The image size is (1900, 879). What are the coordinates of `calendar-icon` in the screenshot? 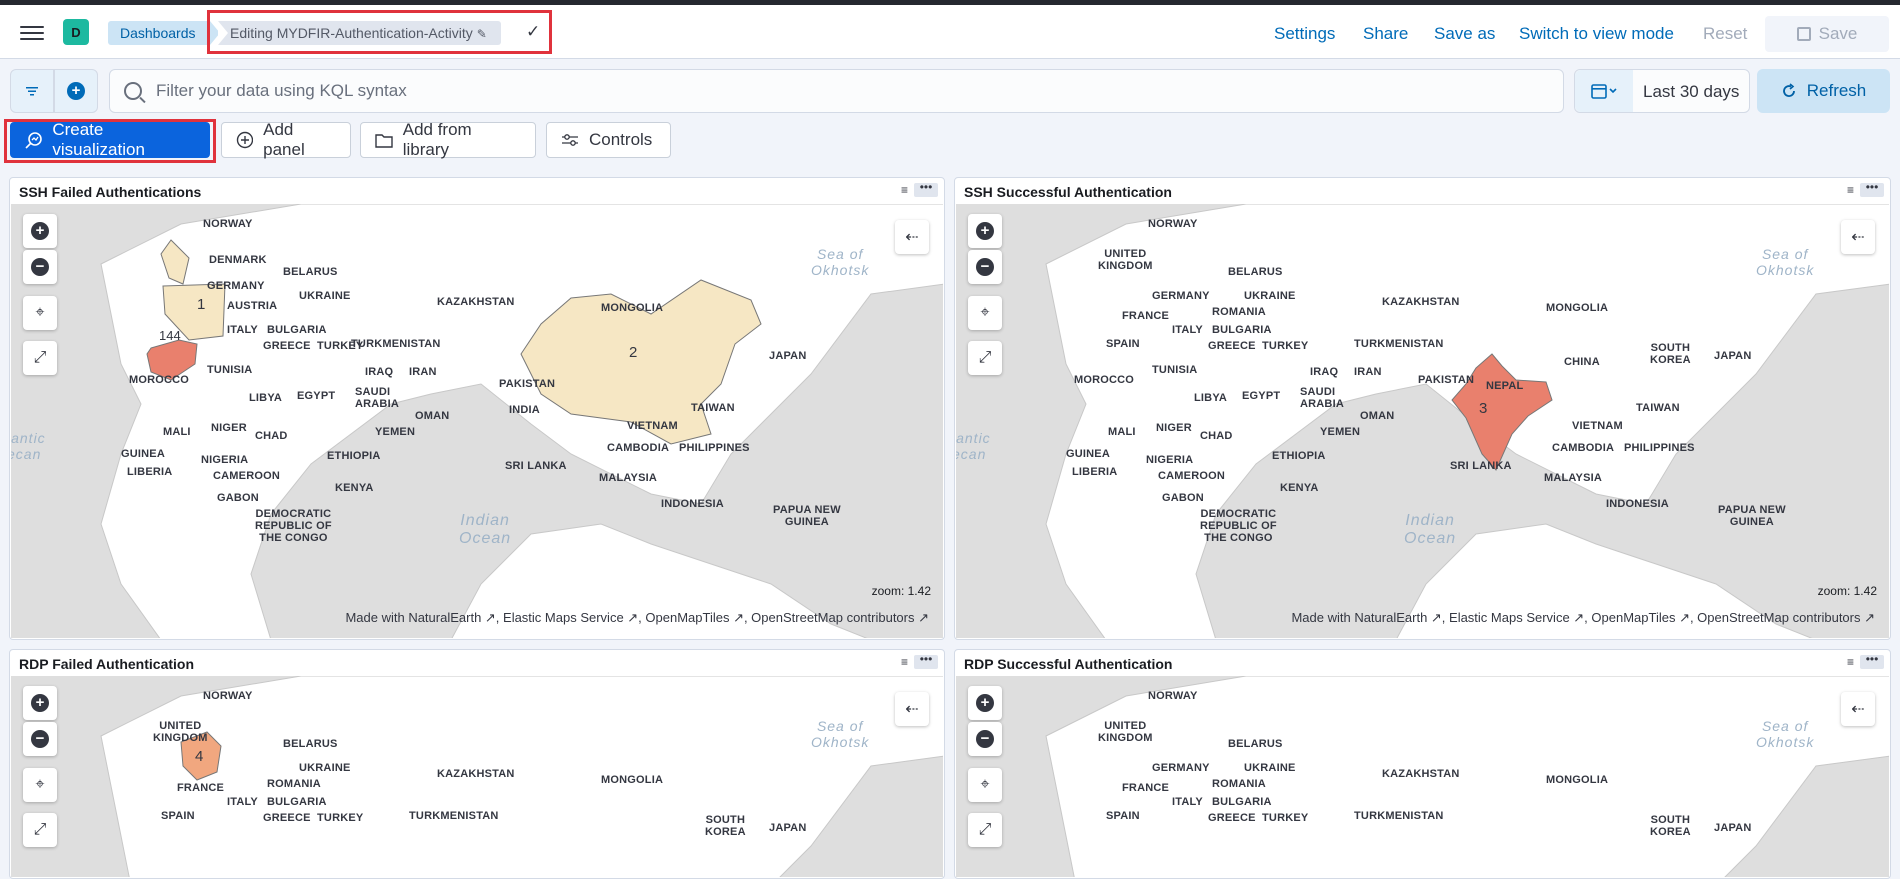 It's located at (1604, 91).